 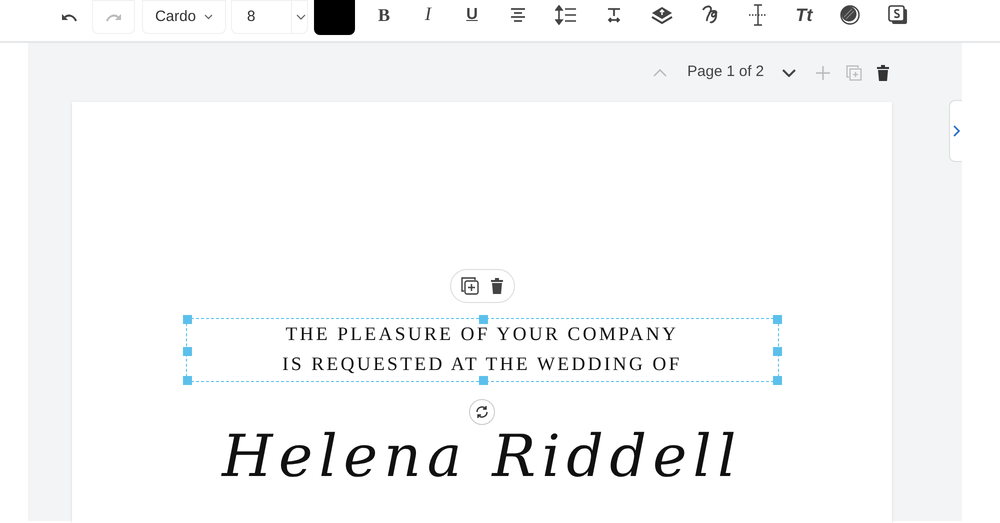 I want to click on bold-button: B, so click(x=384, y=15).